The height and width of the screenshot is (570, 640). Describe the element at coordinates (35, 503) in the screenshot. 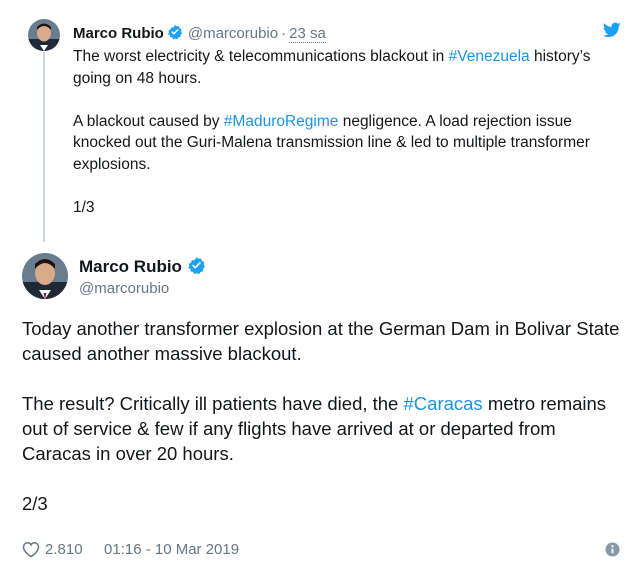

I see `thread-counter: 2/3` at that location.